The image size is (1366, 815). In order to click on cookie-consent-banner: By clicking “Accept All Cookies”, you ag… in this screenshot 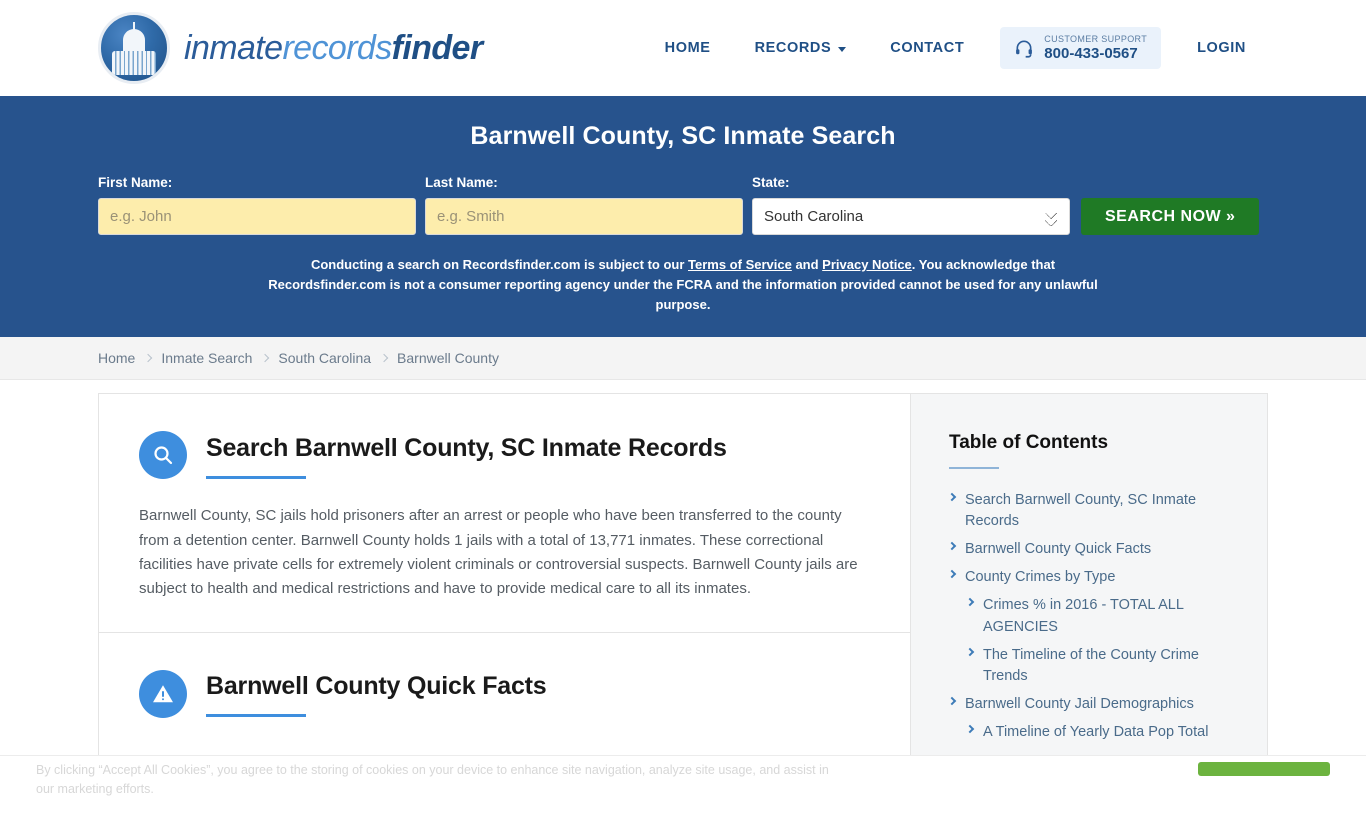, I will do `click(683, 785)`.